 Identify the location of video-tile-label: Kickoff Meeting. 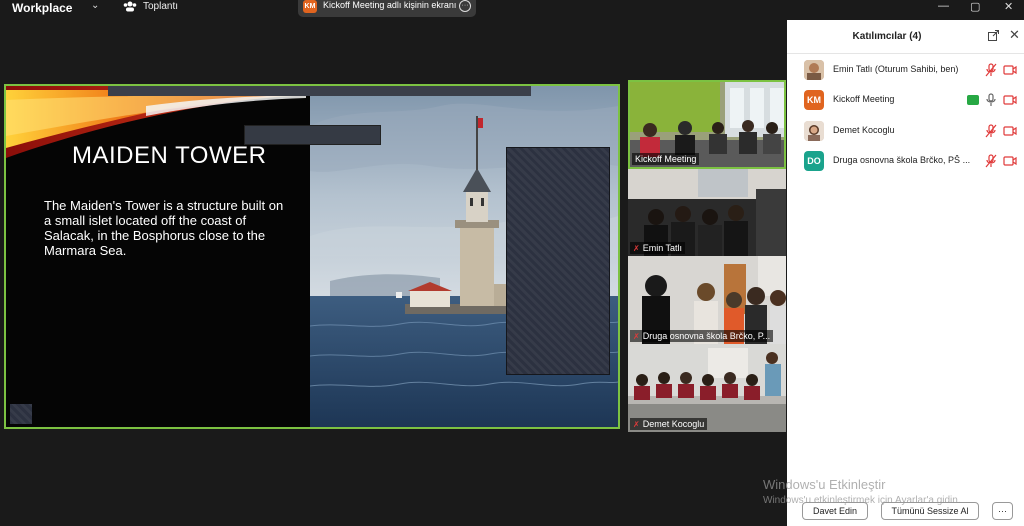
(666, 159).